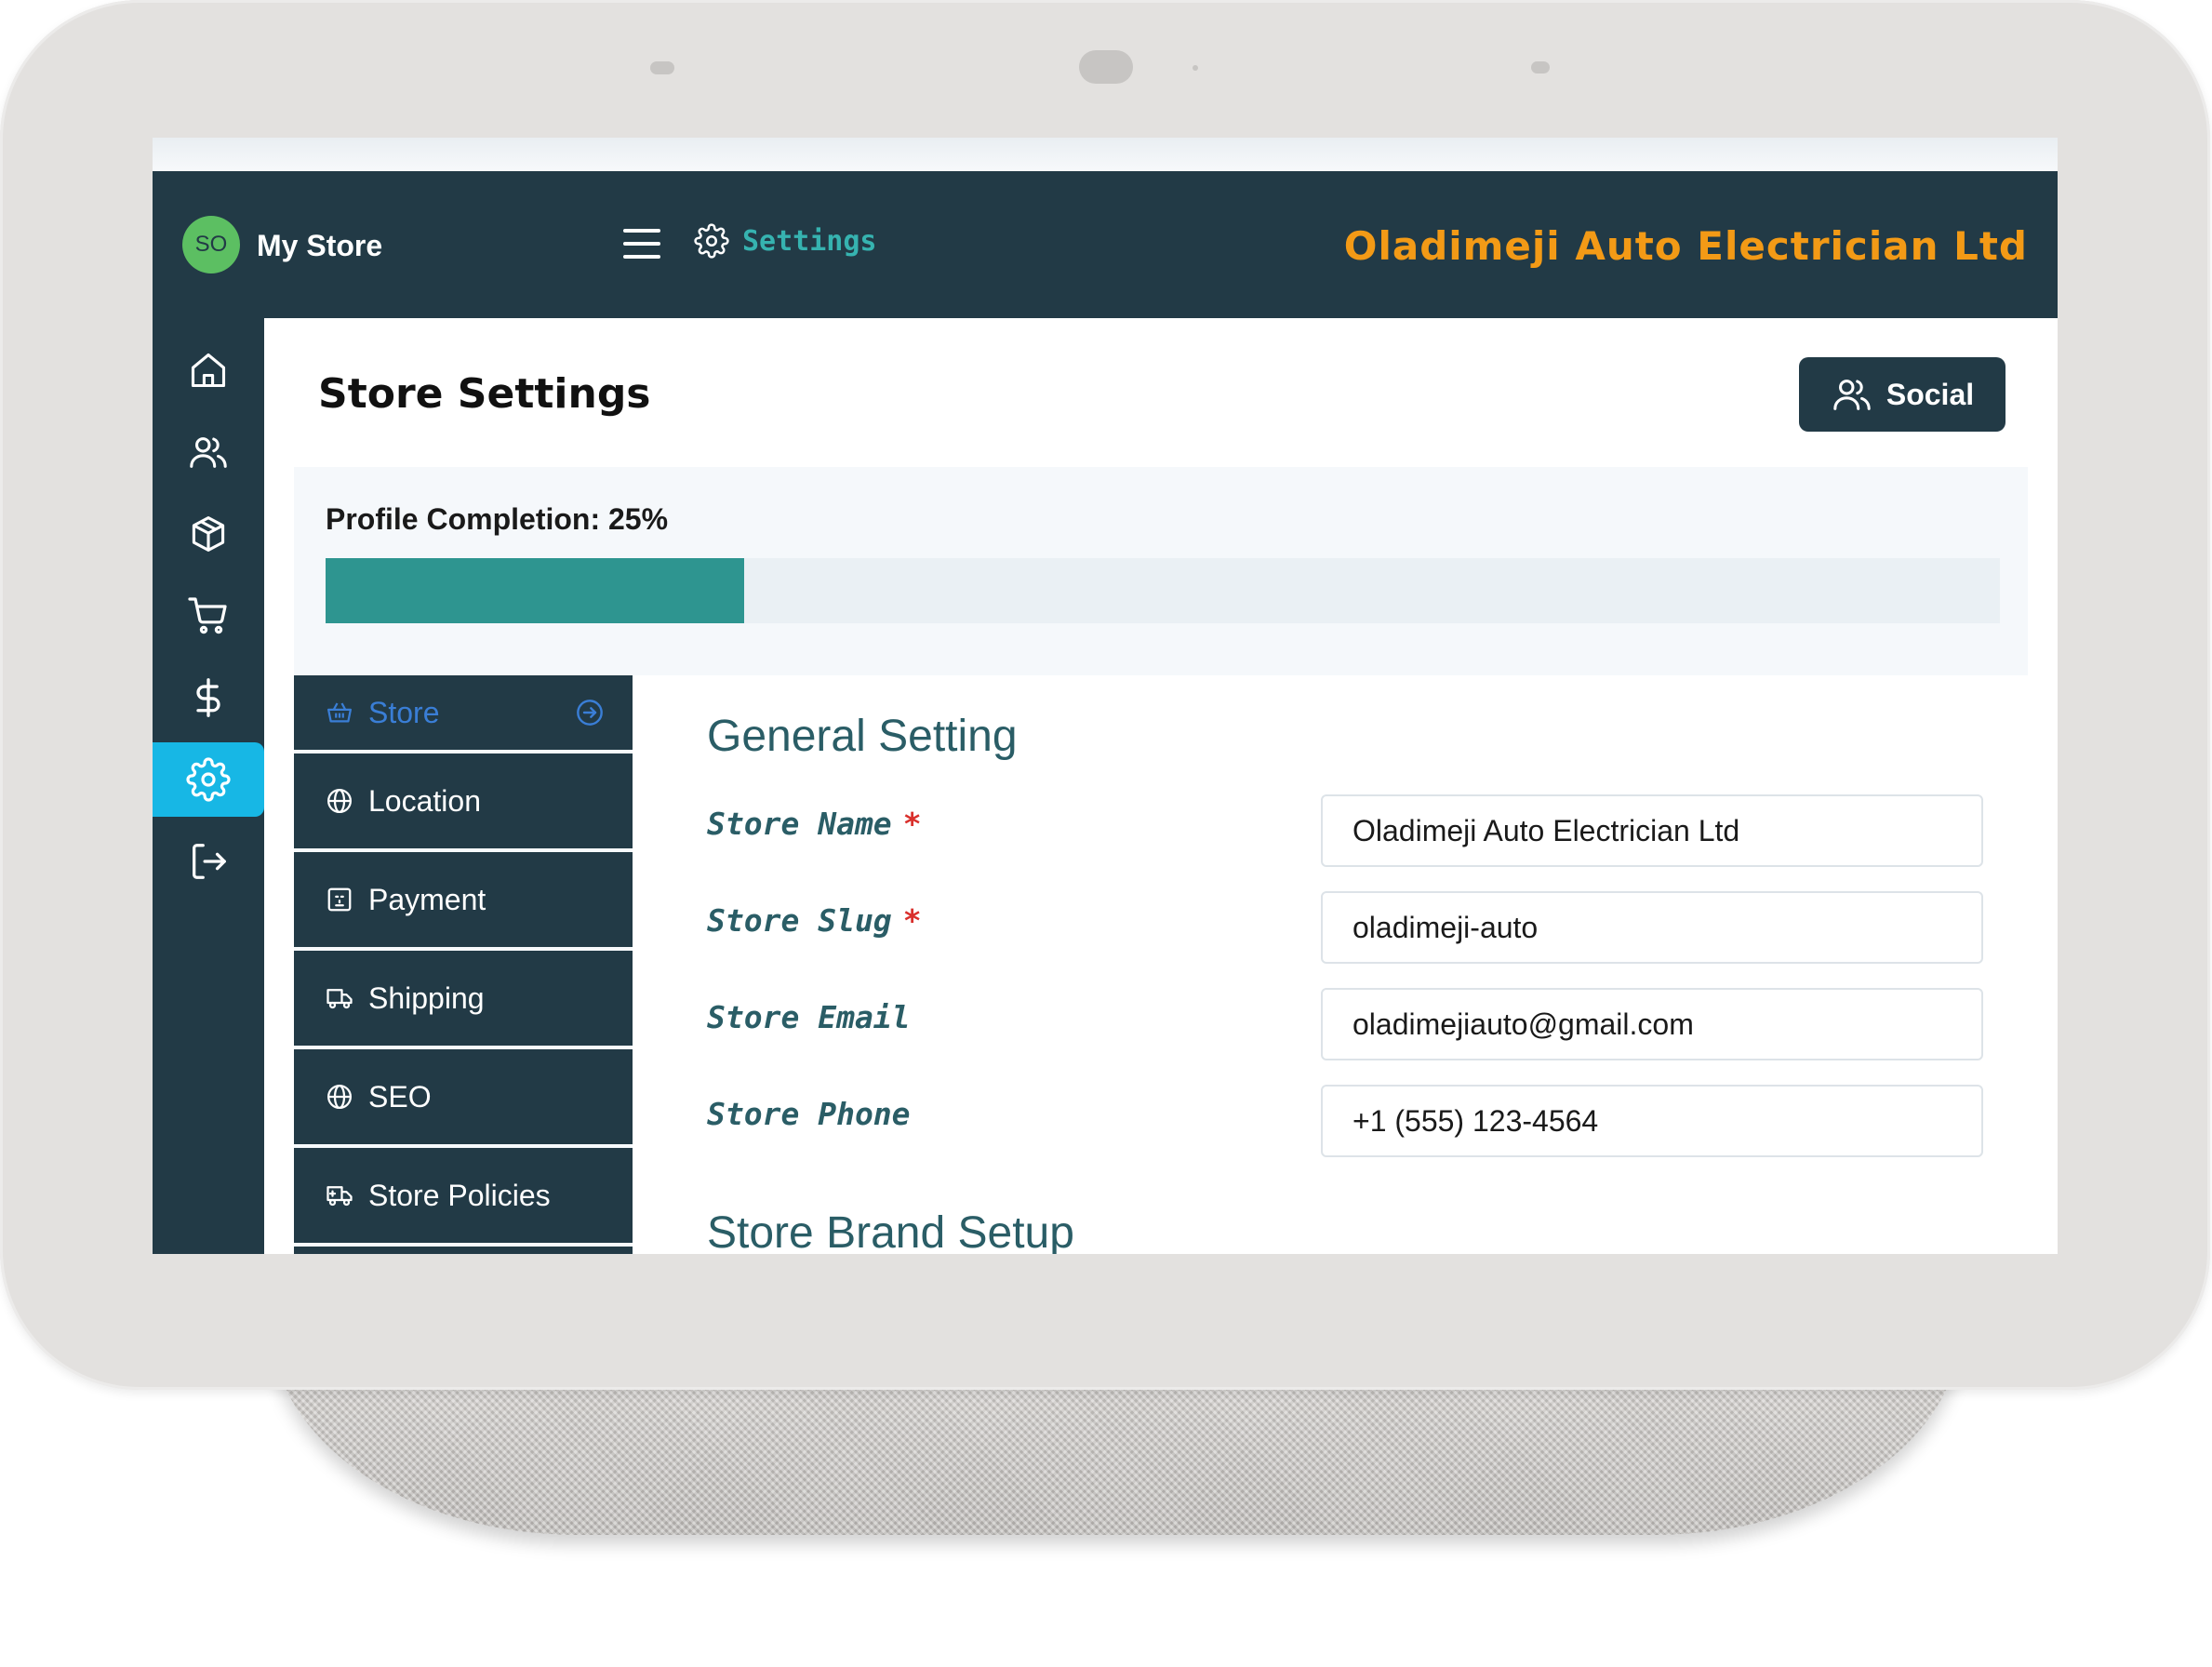 The height and width of the screenshot is (1667, 2212). I want to click on store-slug-input, so click(1652, 927).